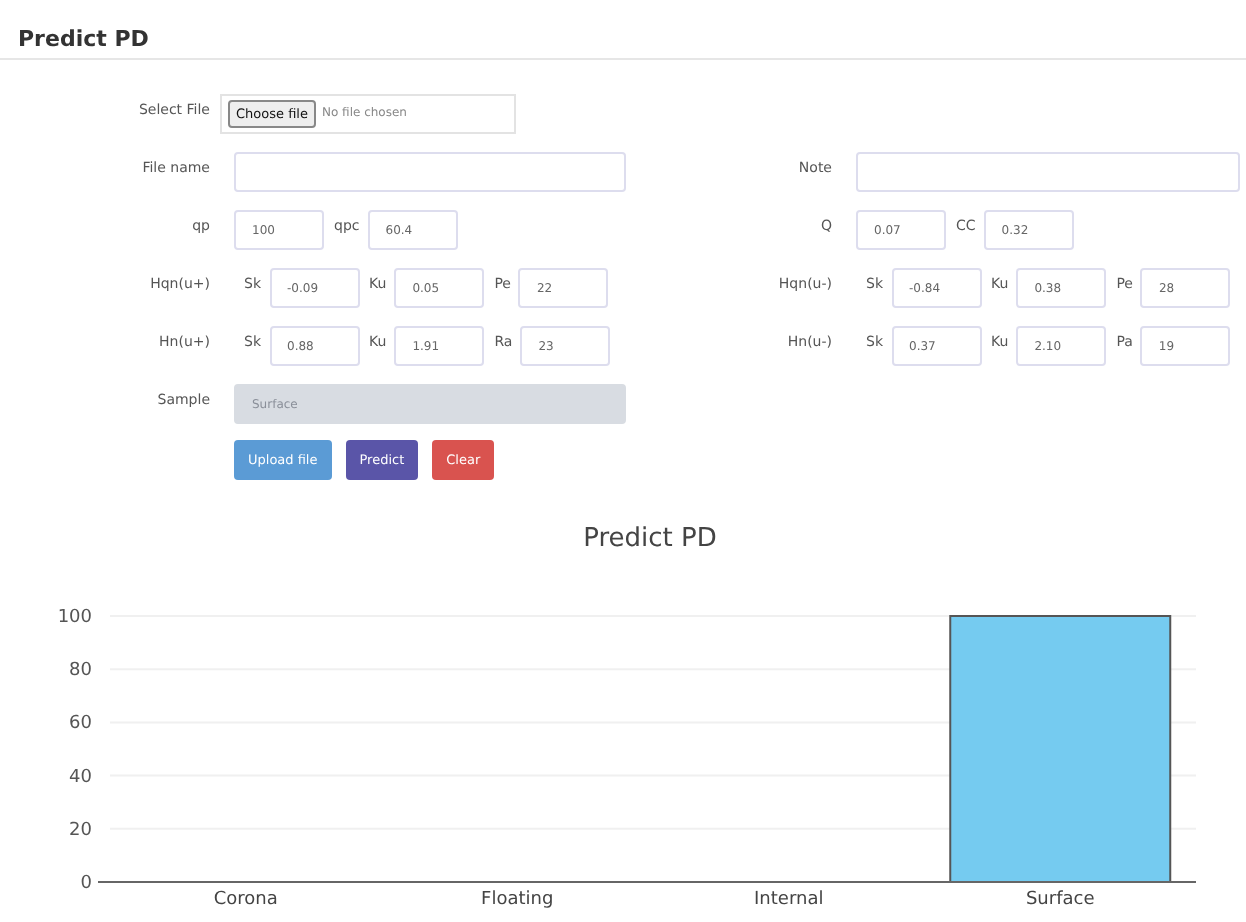 Image resolution: width=1246 pixels, height=922 pixels. Describe the element at coordinates (80, 671) in the screenshot. I see `axis-tick-label: 80` at that location.